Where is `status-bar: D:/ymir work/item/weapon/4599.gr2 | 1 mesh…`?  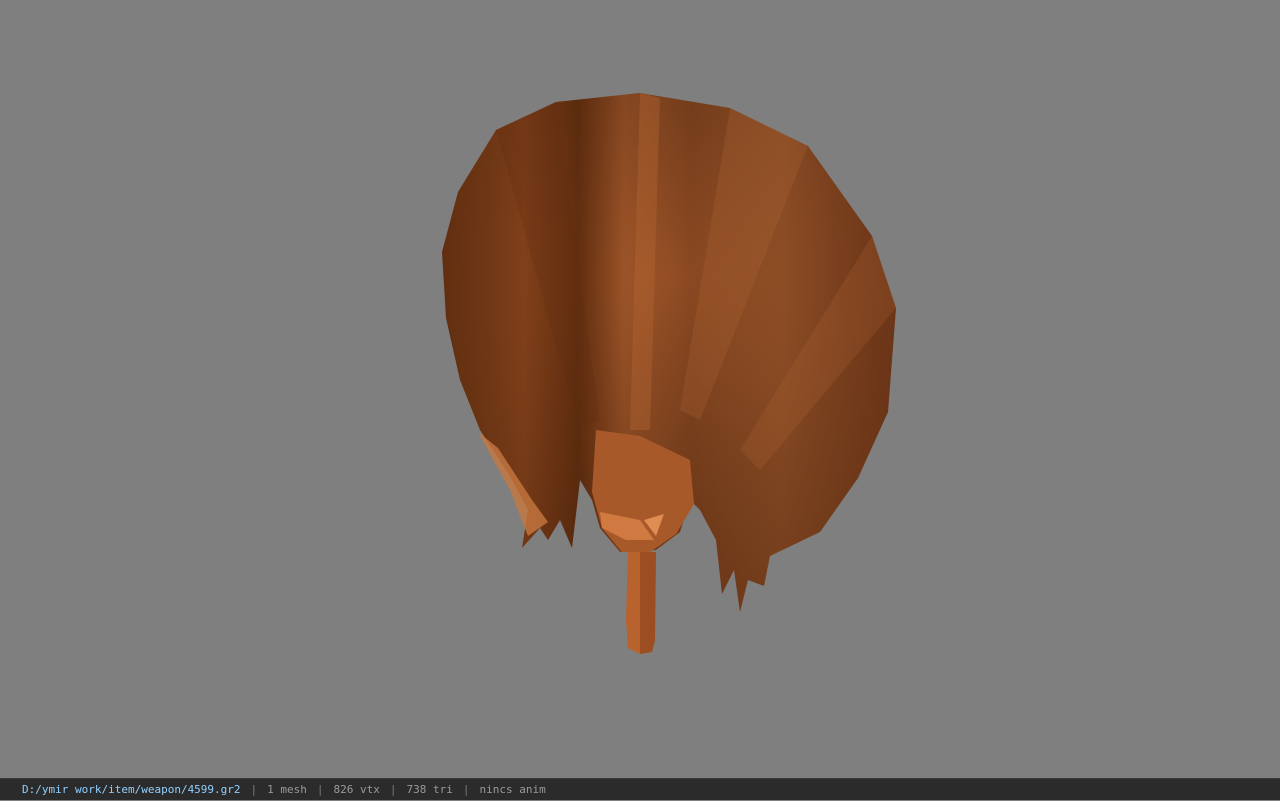
status-bar: D:/ymir work/item/weapon/4599.gr2 | 1 mesh… is located at coordinates (640, 789).